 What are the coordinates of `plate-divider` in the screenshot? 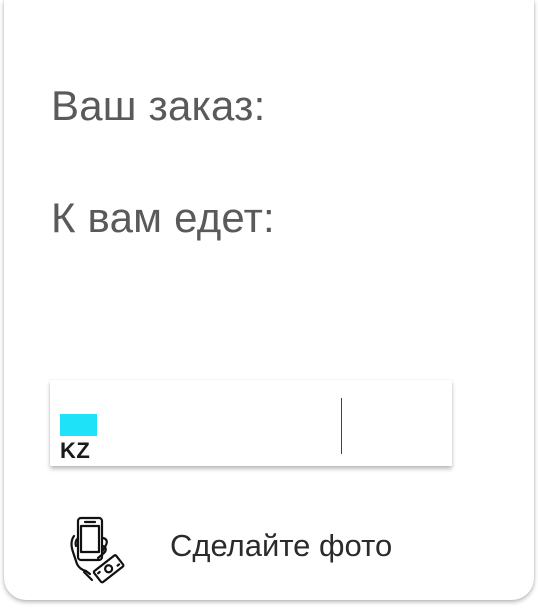 It's located at (341, 426).